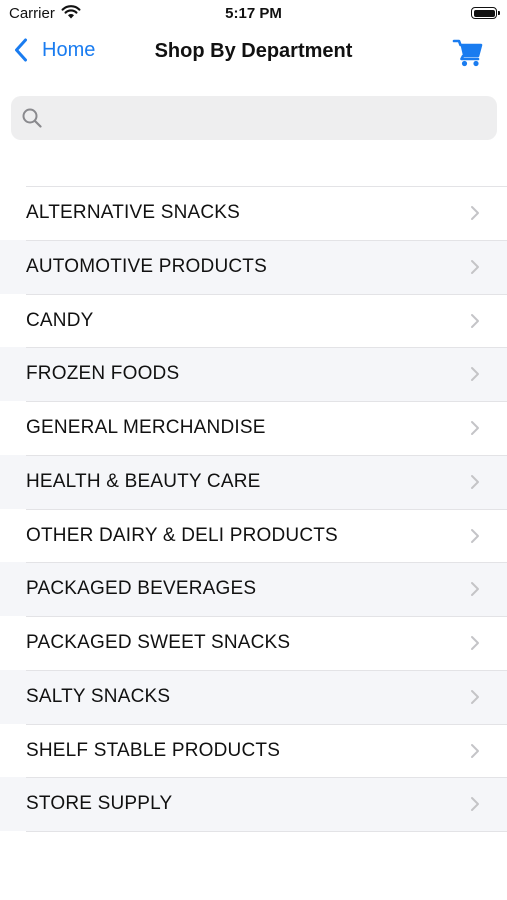  I want to click on department-row: PACKAGED SWEET SNACKS, so click(253, 643).